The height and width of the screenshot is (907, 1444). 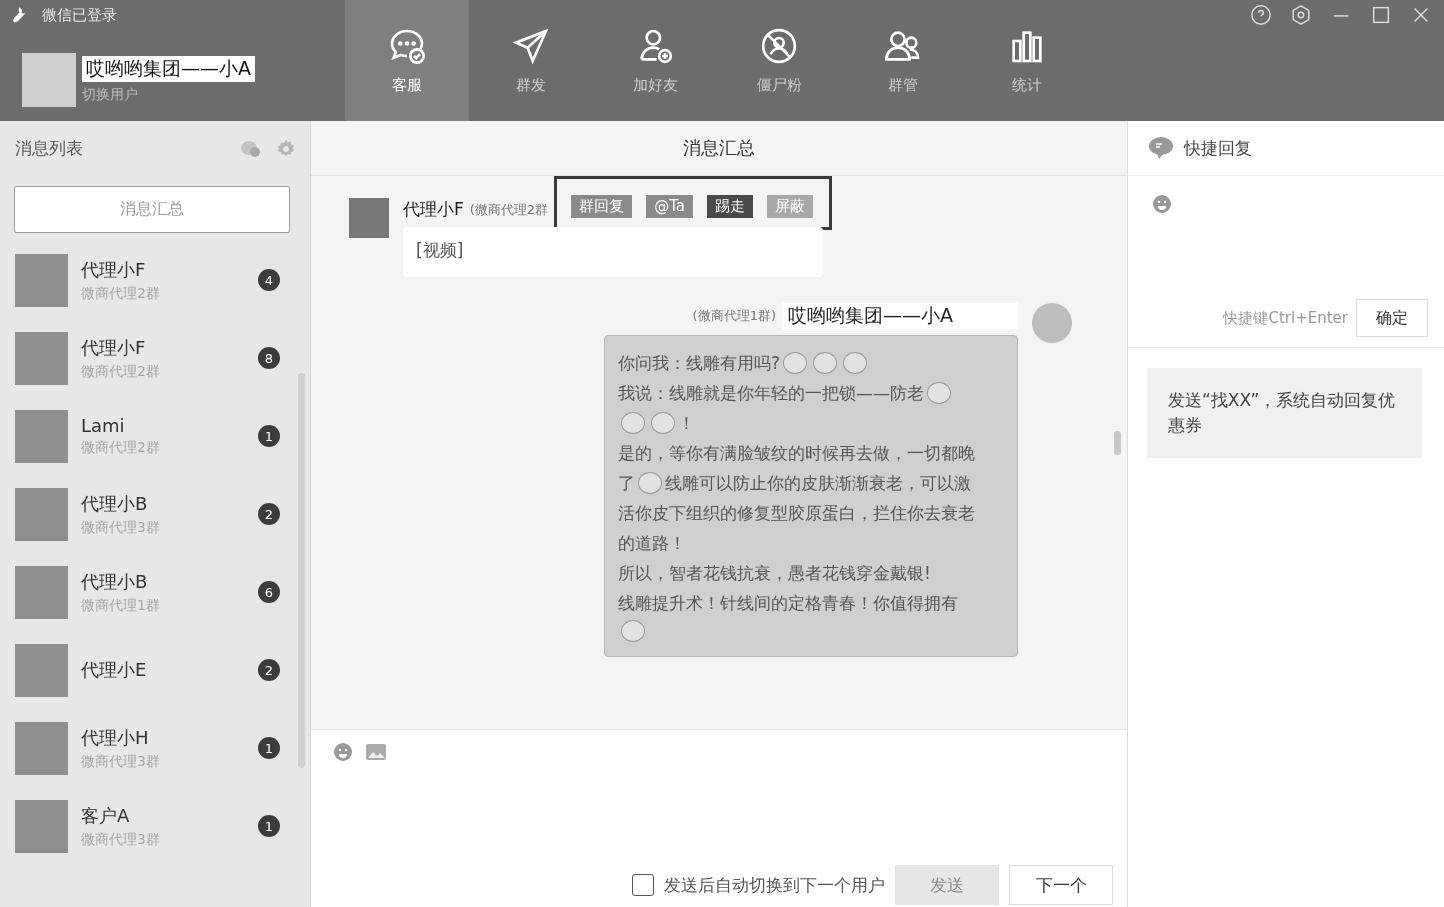 What do you see at coordinates (269, 592) in the screenshot?
I see `unread-count: 6` at bounding box center [269, 592].